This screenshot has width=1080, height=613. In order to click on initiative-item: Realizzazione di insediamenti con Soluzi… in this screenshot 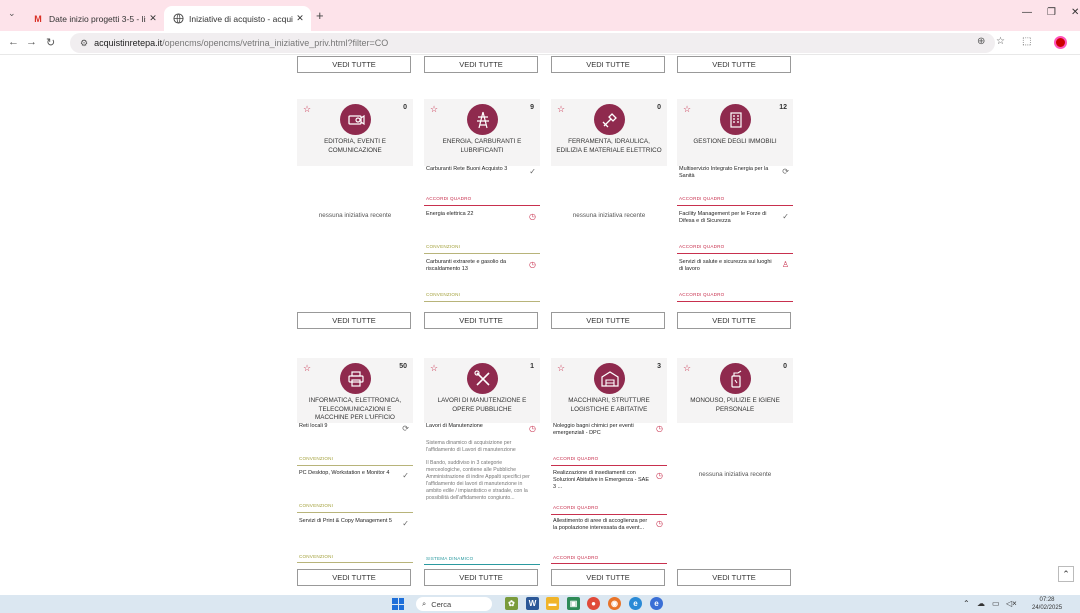, I will do `click(609, 492)`.